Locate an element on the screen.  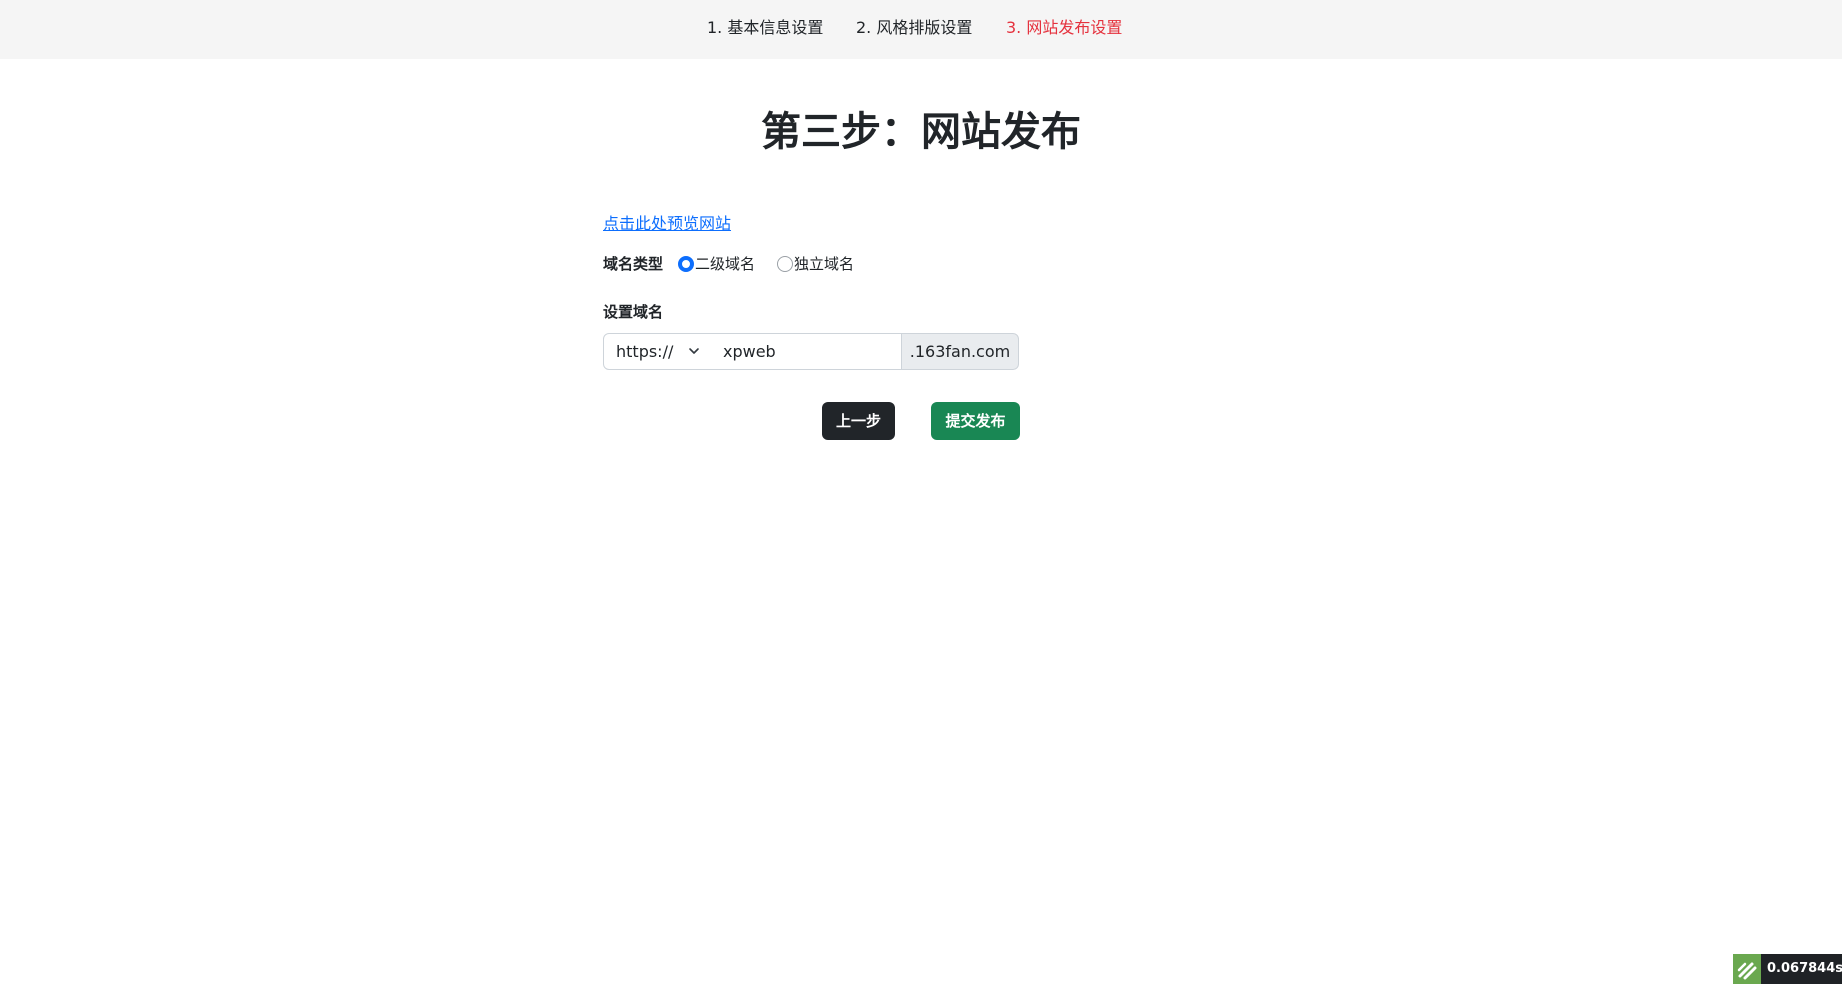
radio-subdomain is located at coordinates (686, 264).